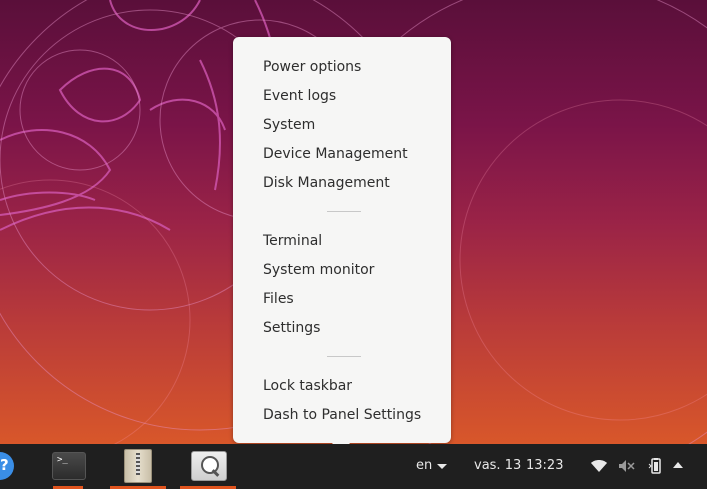 The image size is (707, 489). I want to click on archive-manager-icon, so click(138, 466).